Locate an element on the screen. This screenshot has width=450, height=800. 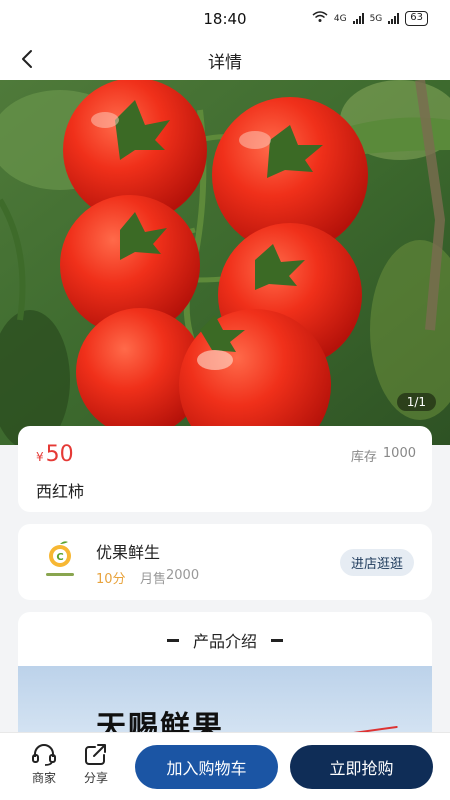
bottom-action-bar: 商家 分享 加入购物车 立即抢购 is located at coordinates (225, 766).